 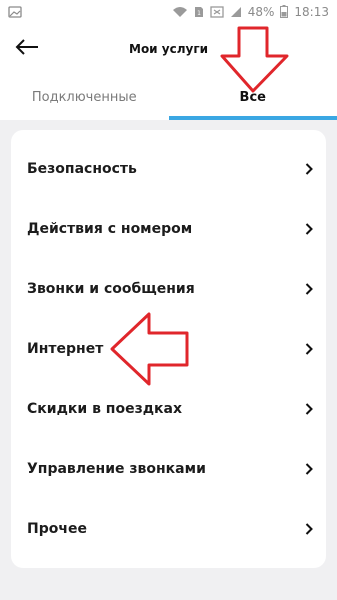 What do you see at coordinates (84, 97) in the screenshot?
I see `tab-connected: Подключенные` at bounding box center [84, 97].